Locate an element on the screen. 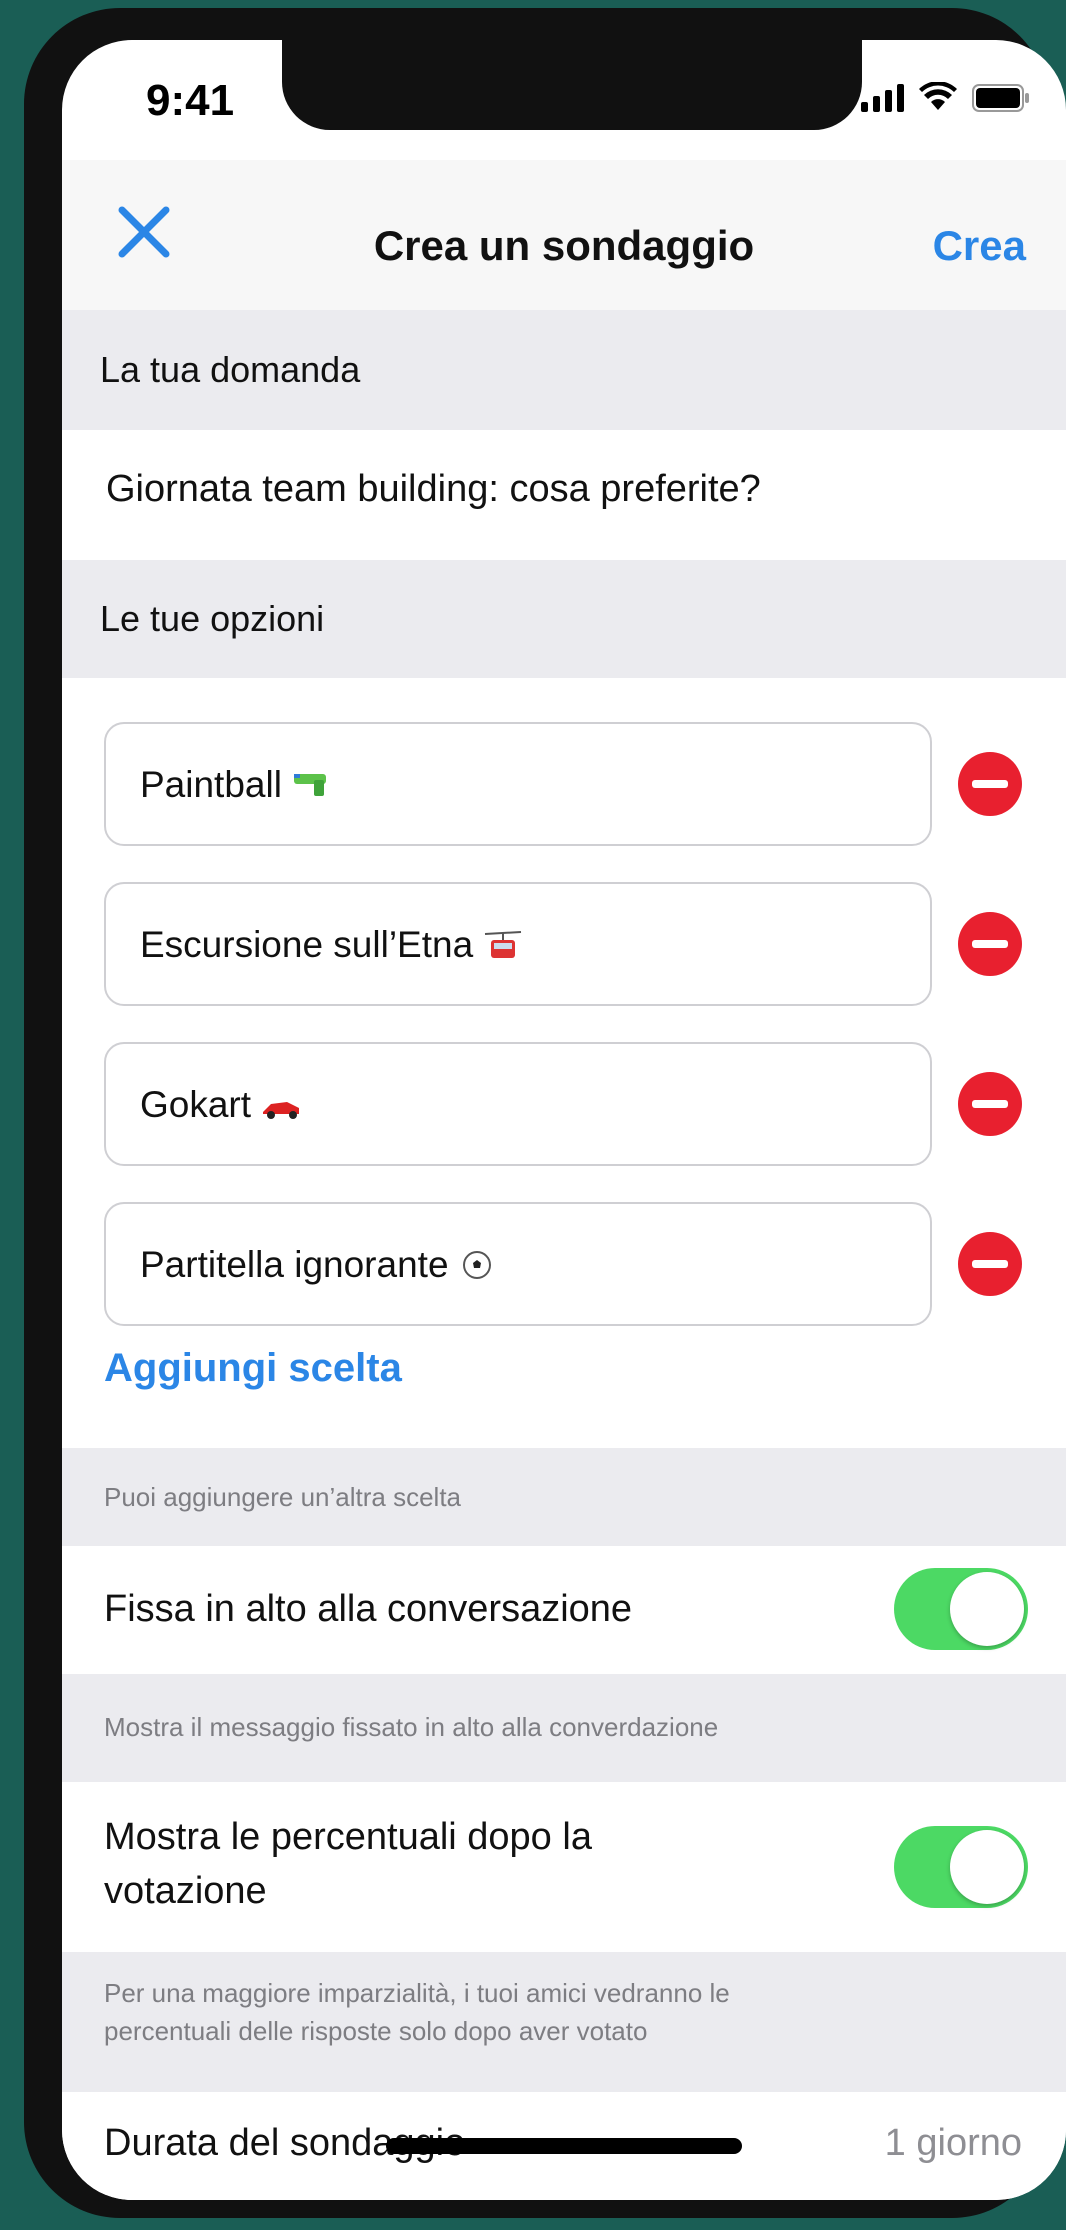 The width and height of the screenshot is (1066, 2230). option-label-row: Partitella ignorante is located at coordinates (319, 1265).